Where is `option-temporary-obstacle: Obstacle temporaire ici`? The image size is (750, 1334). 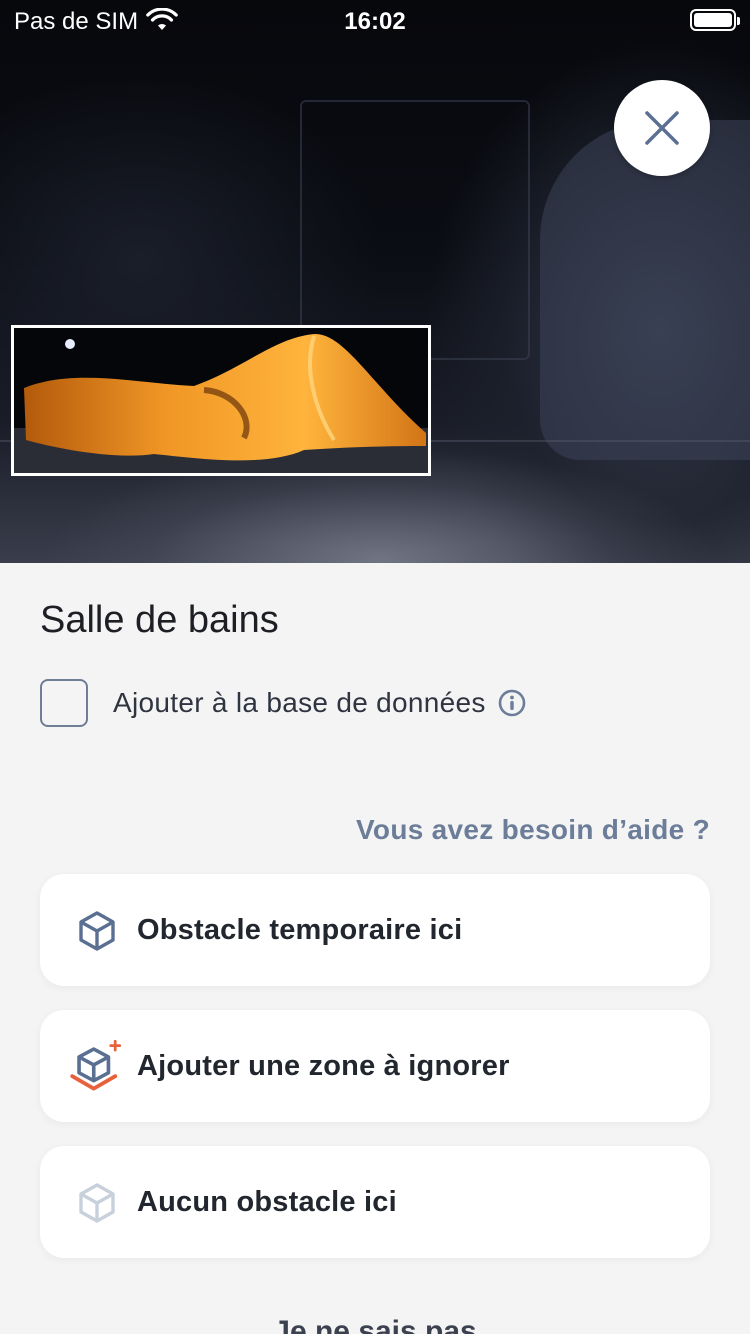
option-temporary-obstacle: Obstacle temporaire ici is located at coordinates (375, 930).